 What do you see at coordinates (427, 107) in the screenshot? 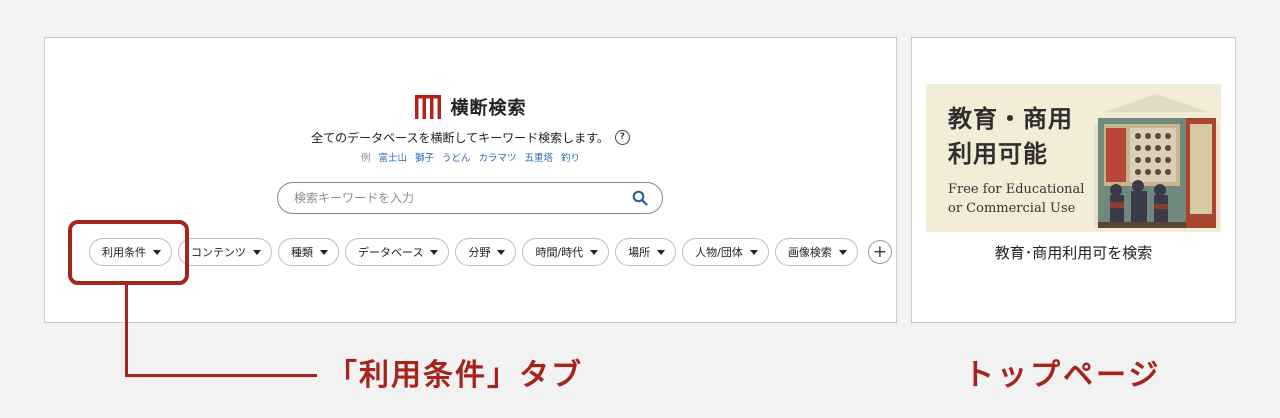
I see `museum-logo-icon` at bounding box center [427, 107].